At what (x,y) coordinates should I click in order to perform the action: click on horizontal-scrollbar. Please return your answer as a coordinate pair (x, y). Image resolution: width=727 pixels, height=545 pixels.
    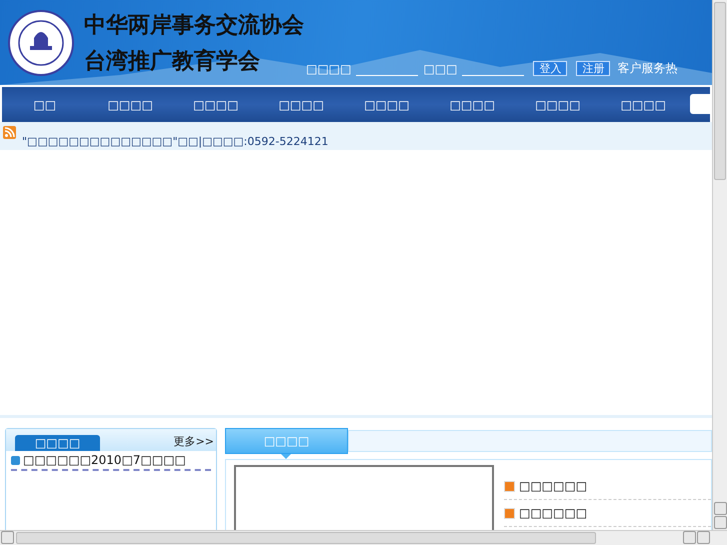
    Looking at the image, I should click on (363, 537).